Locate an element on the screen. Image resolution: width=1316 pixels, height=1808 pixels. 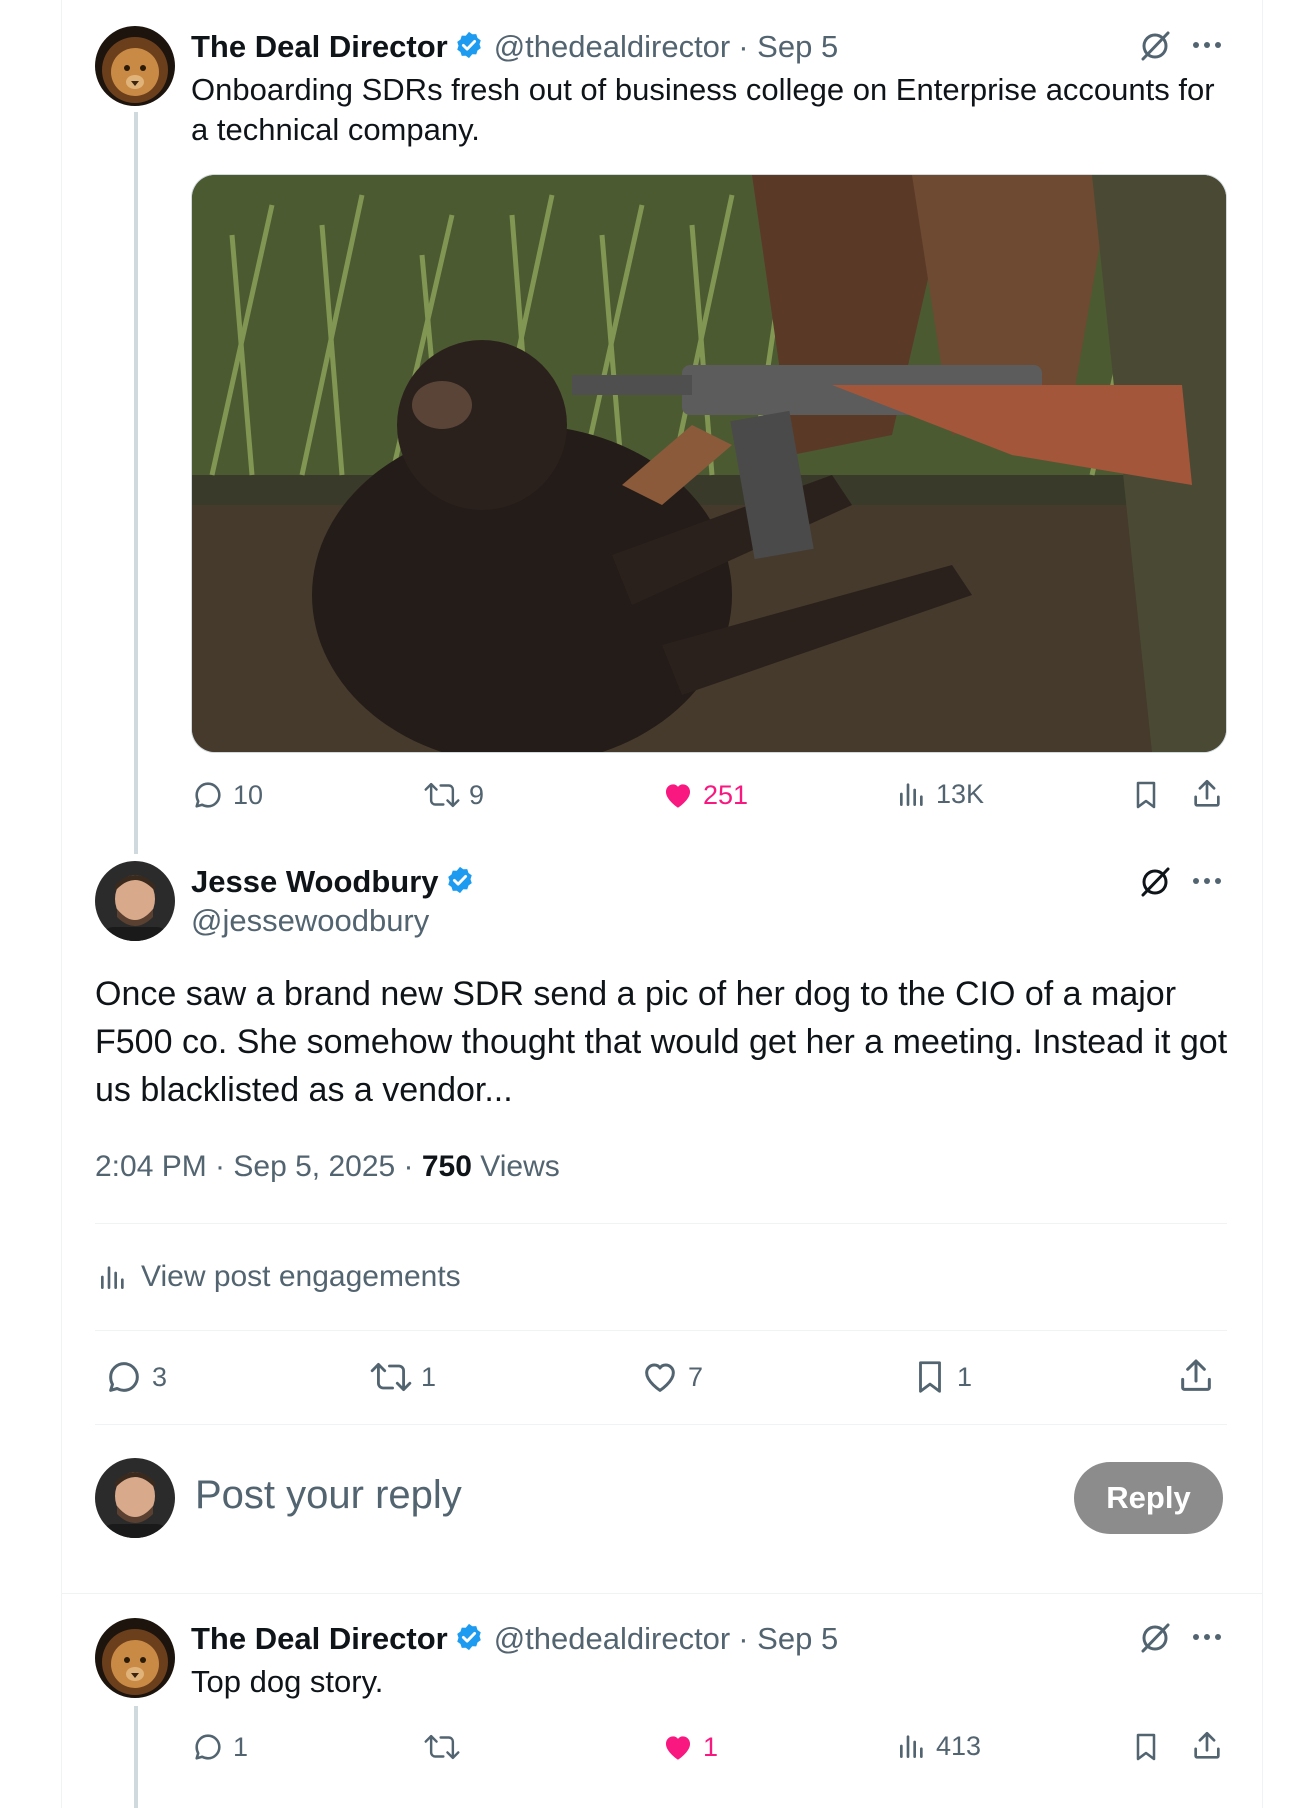
post-meta: 2:04 PM · Sep 5, 2025 · 750 Views is located at coordinates (327, 1167).